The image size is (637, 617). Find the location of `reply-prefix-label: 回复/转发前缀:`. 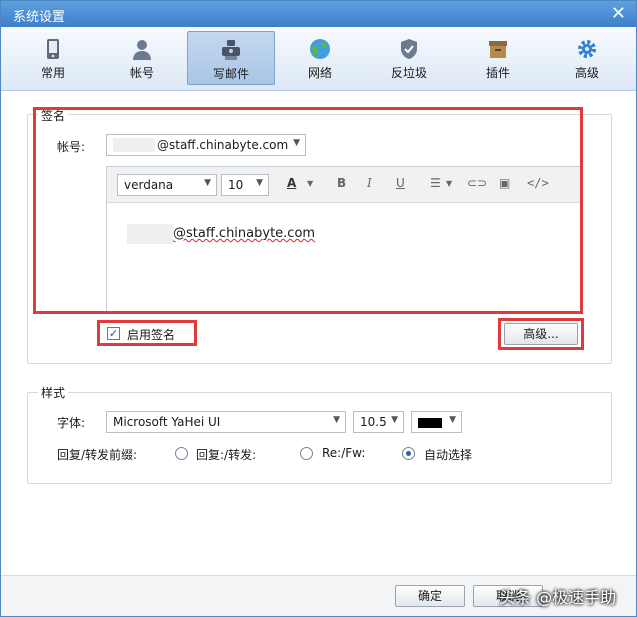

reply-prefix-label: 回复/转发前缀: is located at coordinates (97, 455).